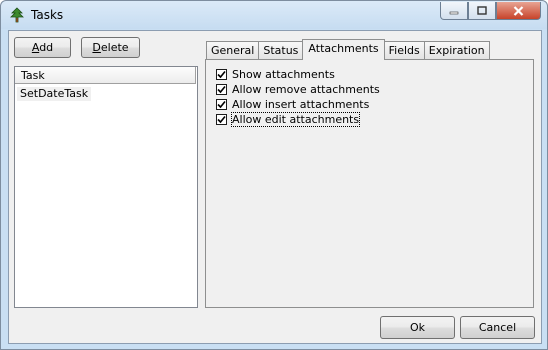 The height and width of the screenshot is (350, 548). I want to click on allow-edit-attachments-checkbox, so click(221, 119).